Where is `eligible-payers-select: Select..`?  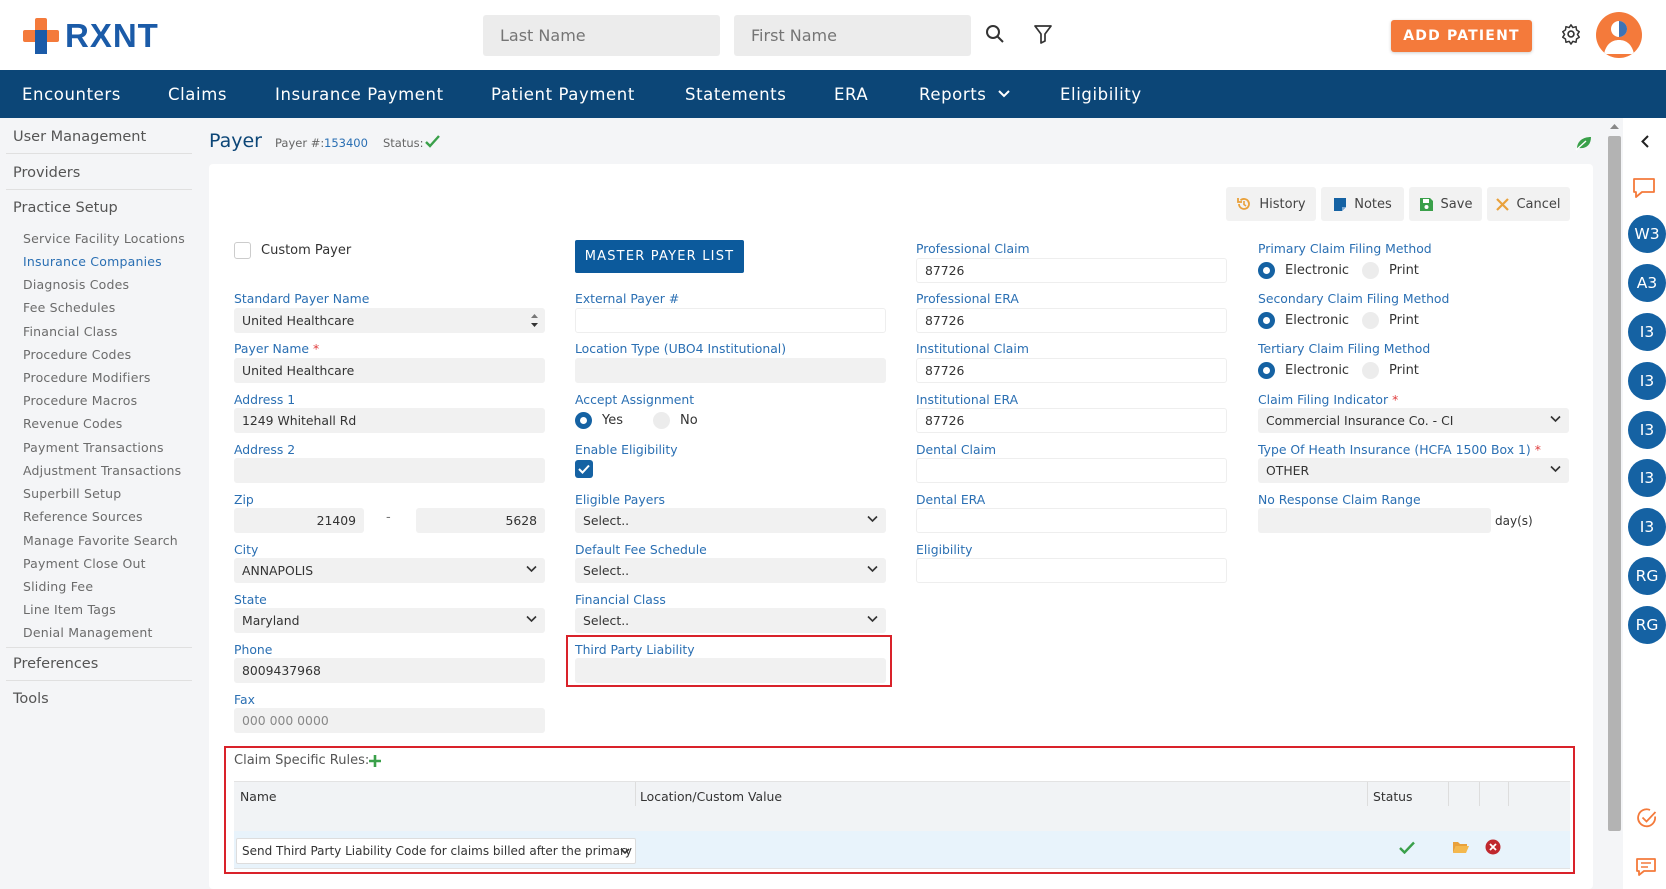
eligible-payers-select: Select.. is located at coordinates (730, 520).